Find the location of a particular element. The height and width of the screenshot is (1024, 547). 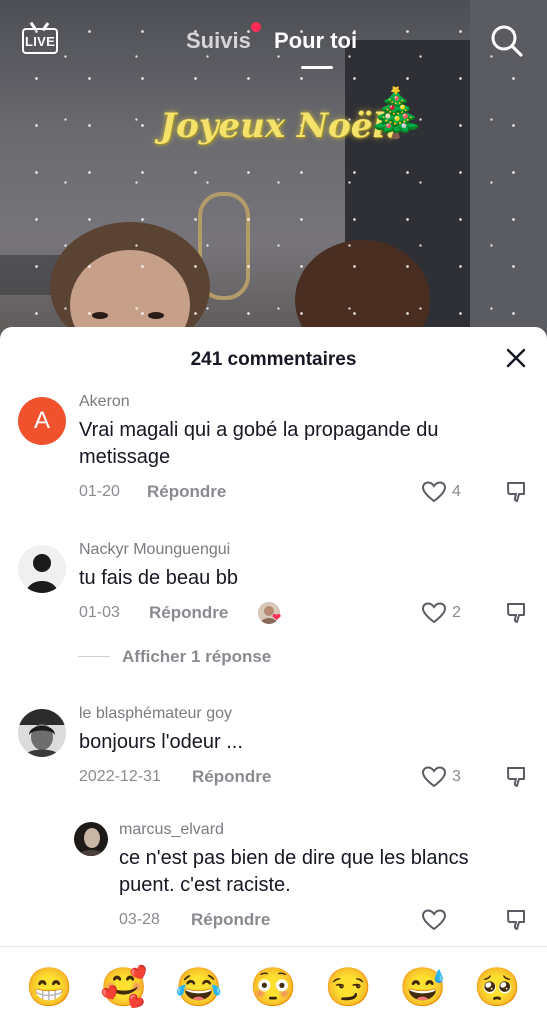

comment-date: 03-28 is located at coordinates (139, 919).